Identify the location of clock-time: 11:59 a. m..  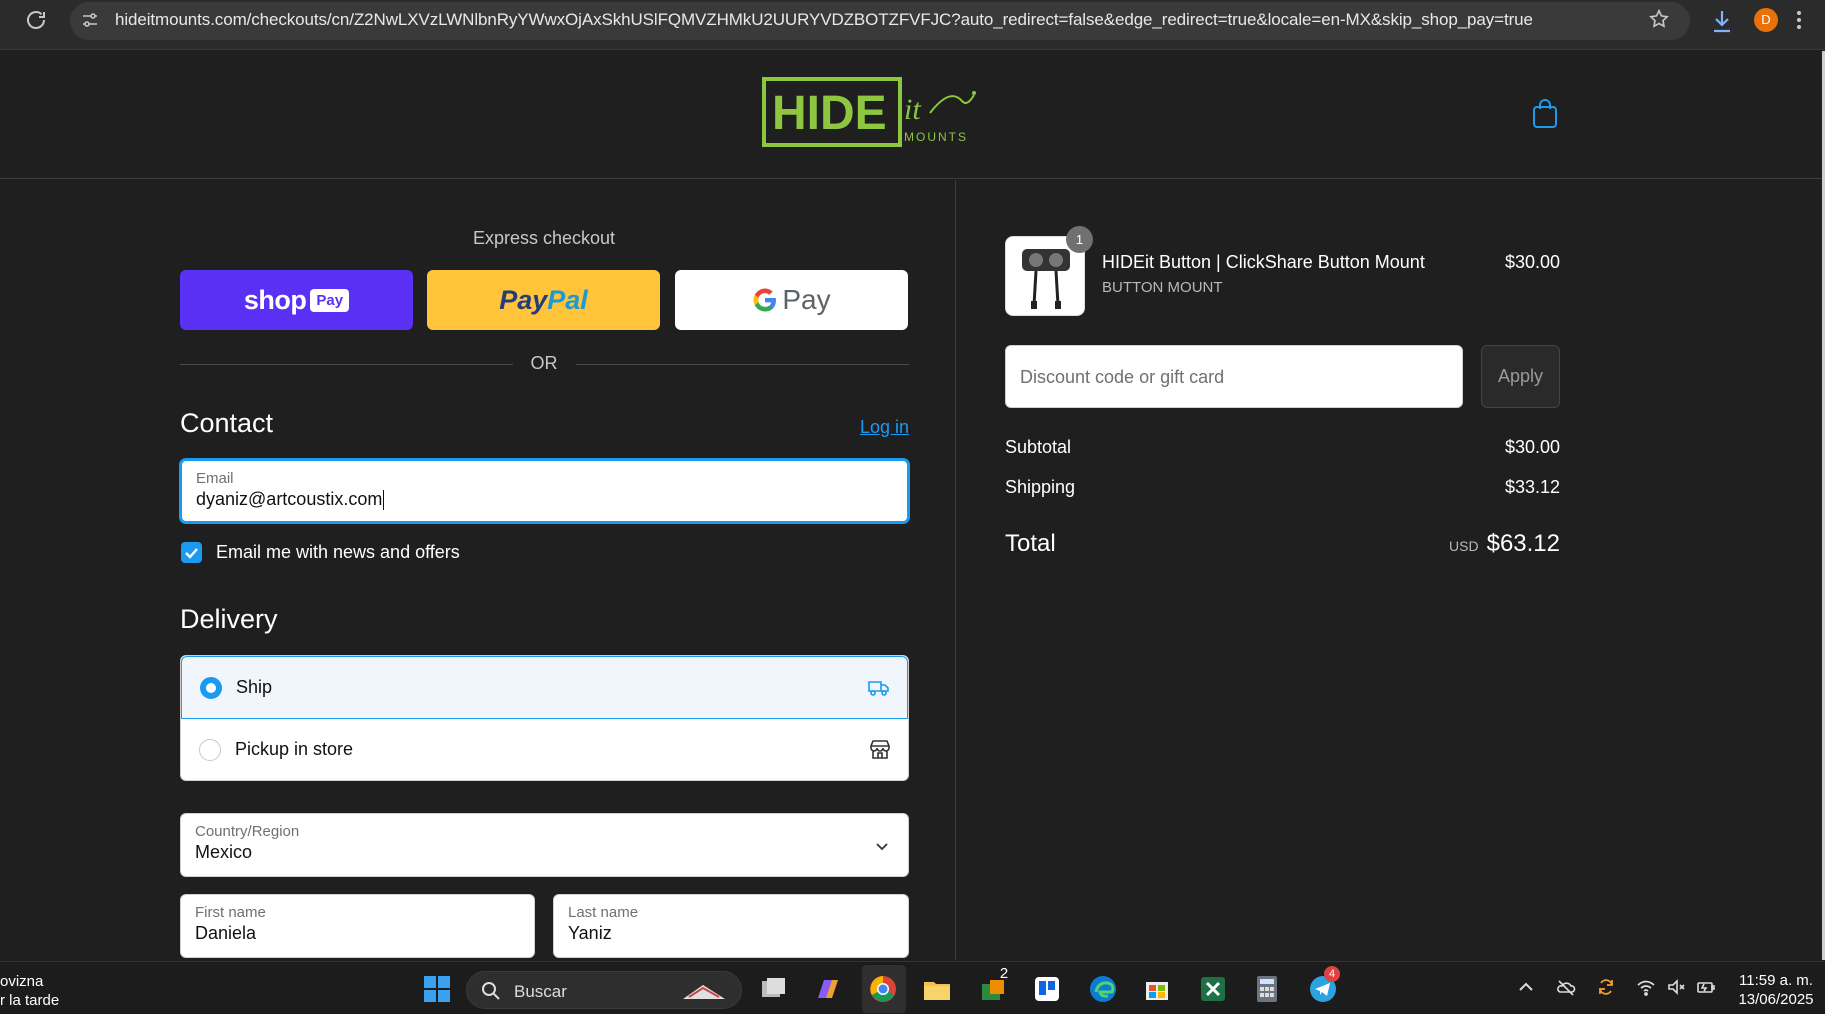
(1776, 980).